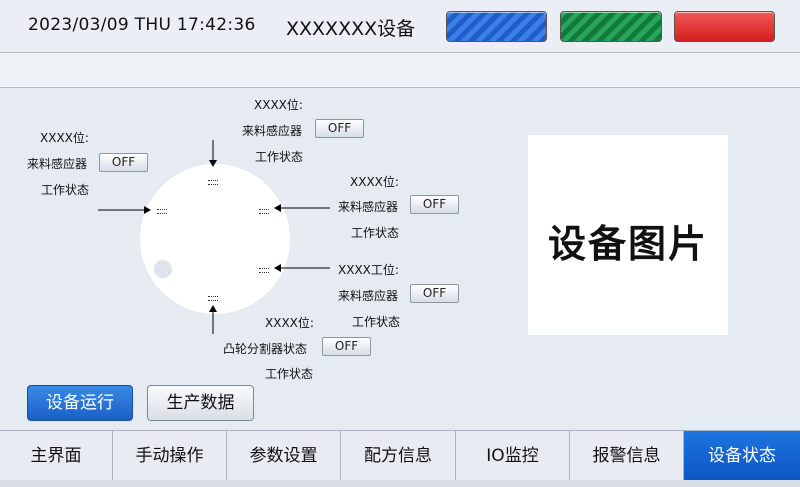 This screenshot has width=800, height=487. I want to click on station-right2-sensor-value: OFF, so click(434, 293).